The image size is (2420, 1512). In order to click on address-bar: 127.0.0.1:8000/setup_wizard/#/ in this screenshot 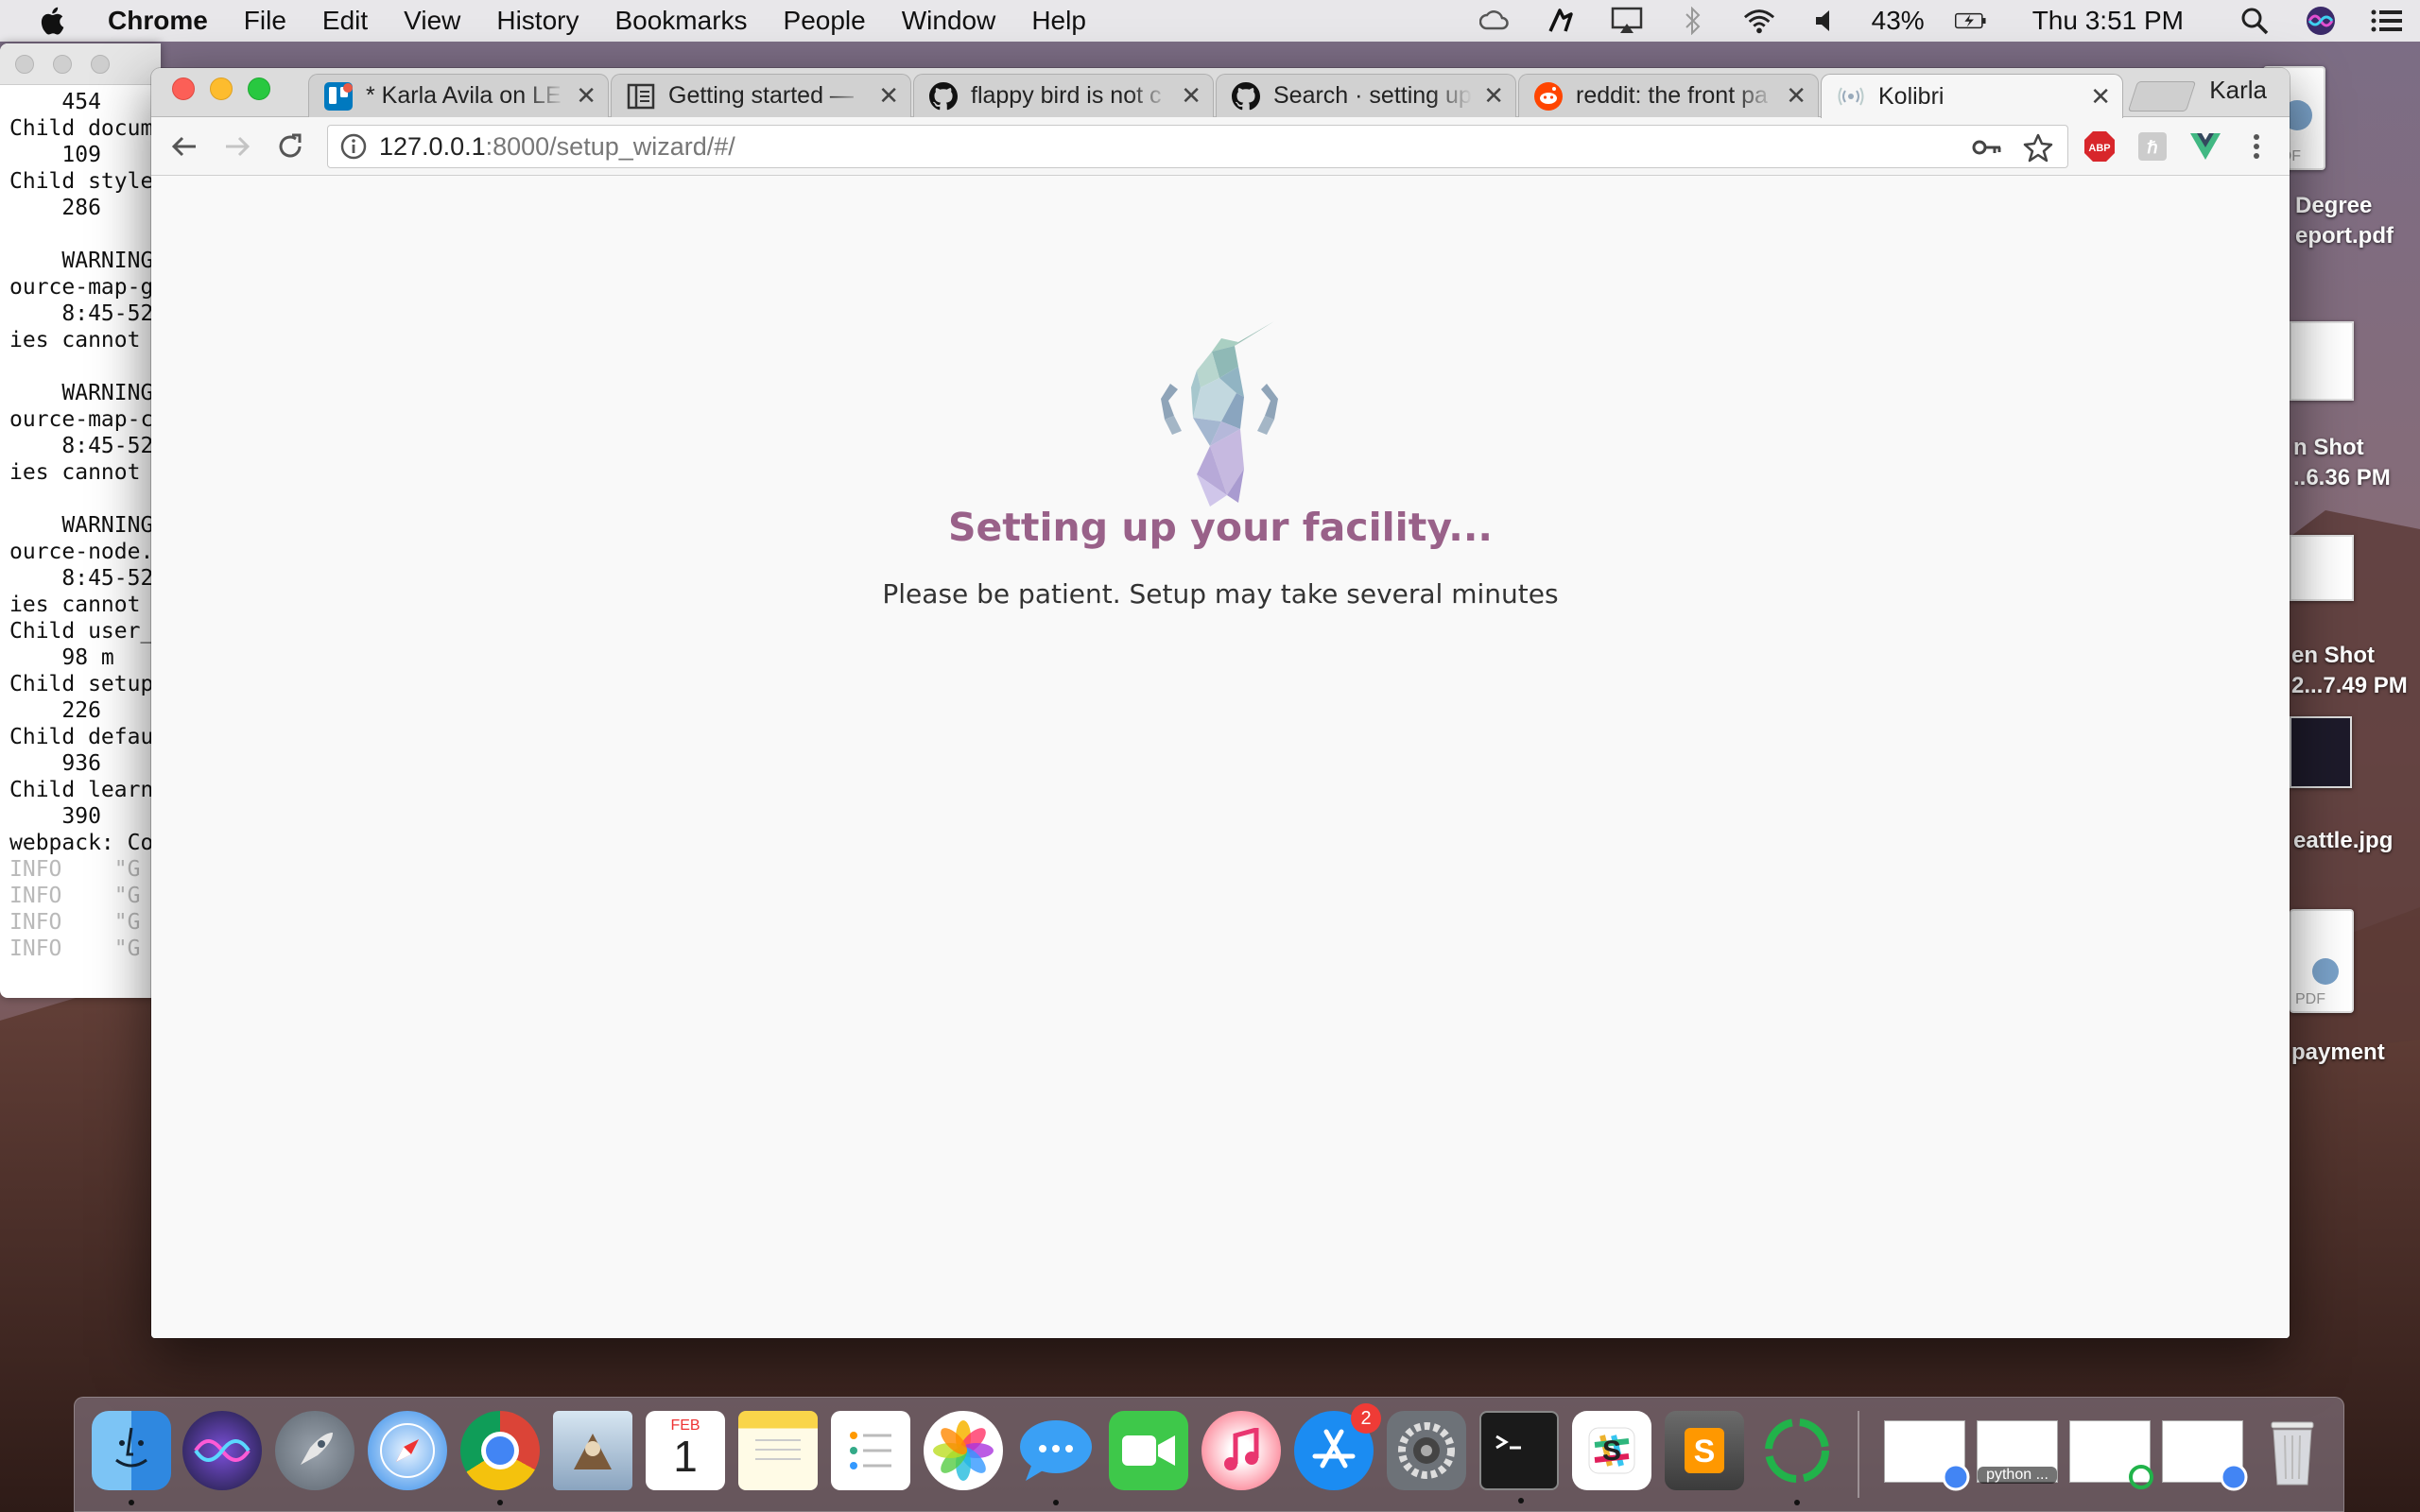, I will do `click(1197, 146)`.